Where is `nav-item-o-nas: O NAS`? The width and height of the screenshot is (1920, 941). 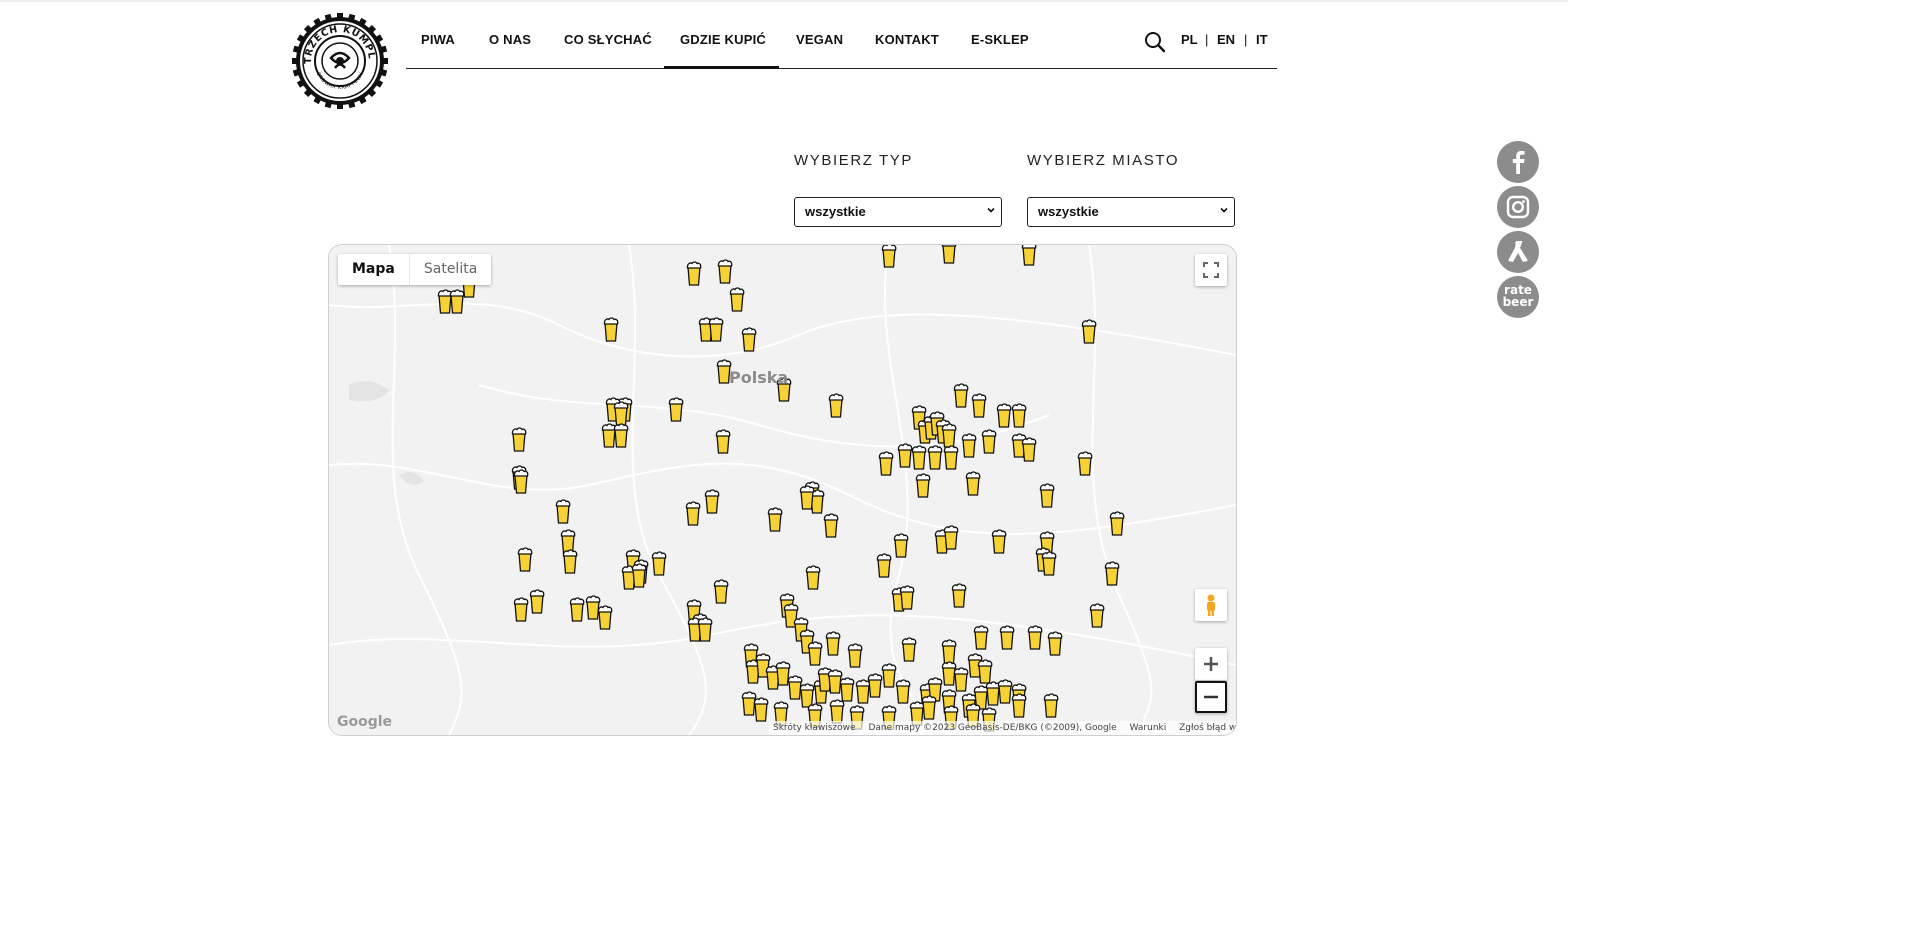
nav-item-o-nas: O NAS is located at coordinates (510, 39).